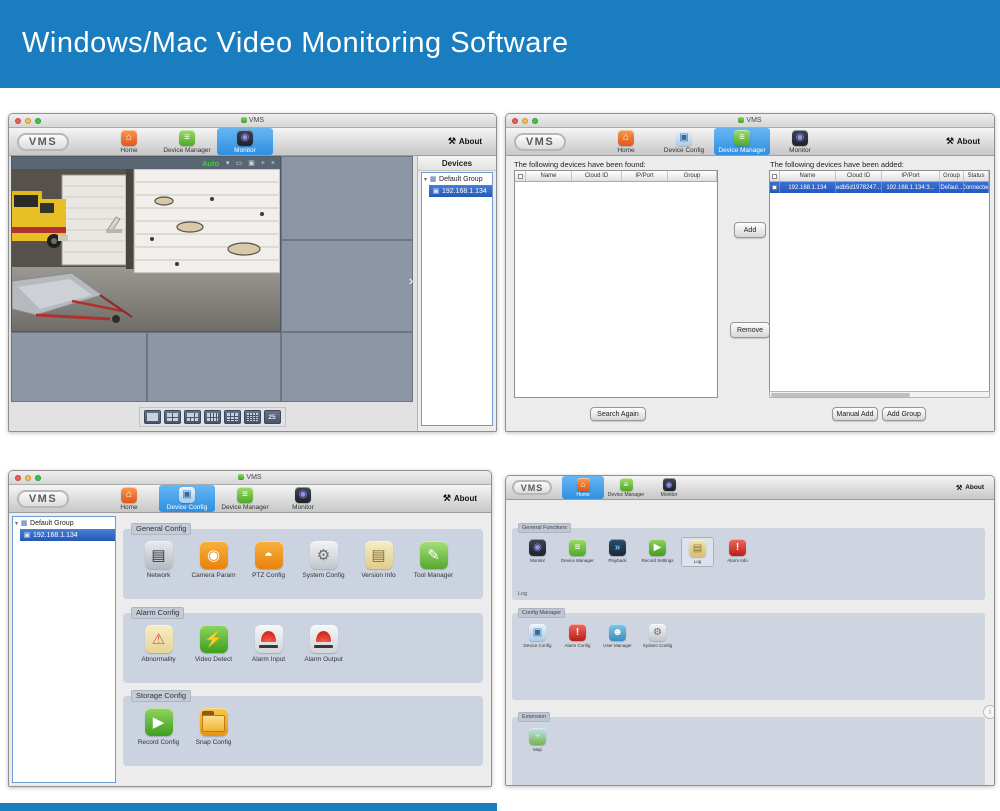 The height and width of the screenshot is (811, 1000). I want to click on horizontal-scrollbar, so click(879, 394).